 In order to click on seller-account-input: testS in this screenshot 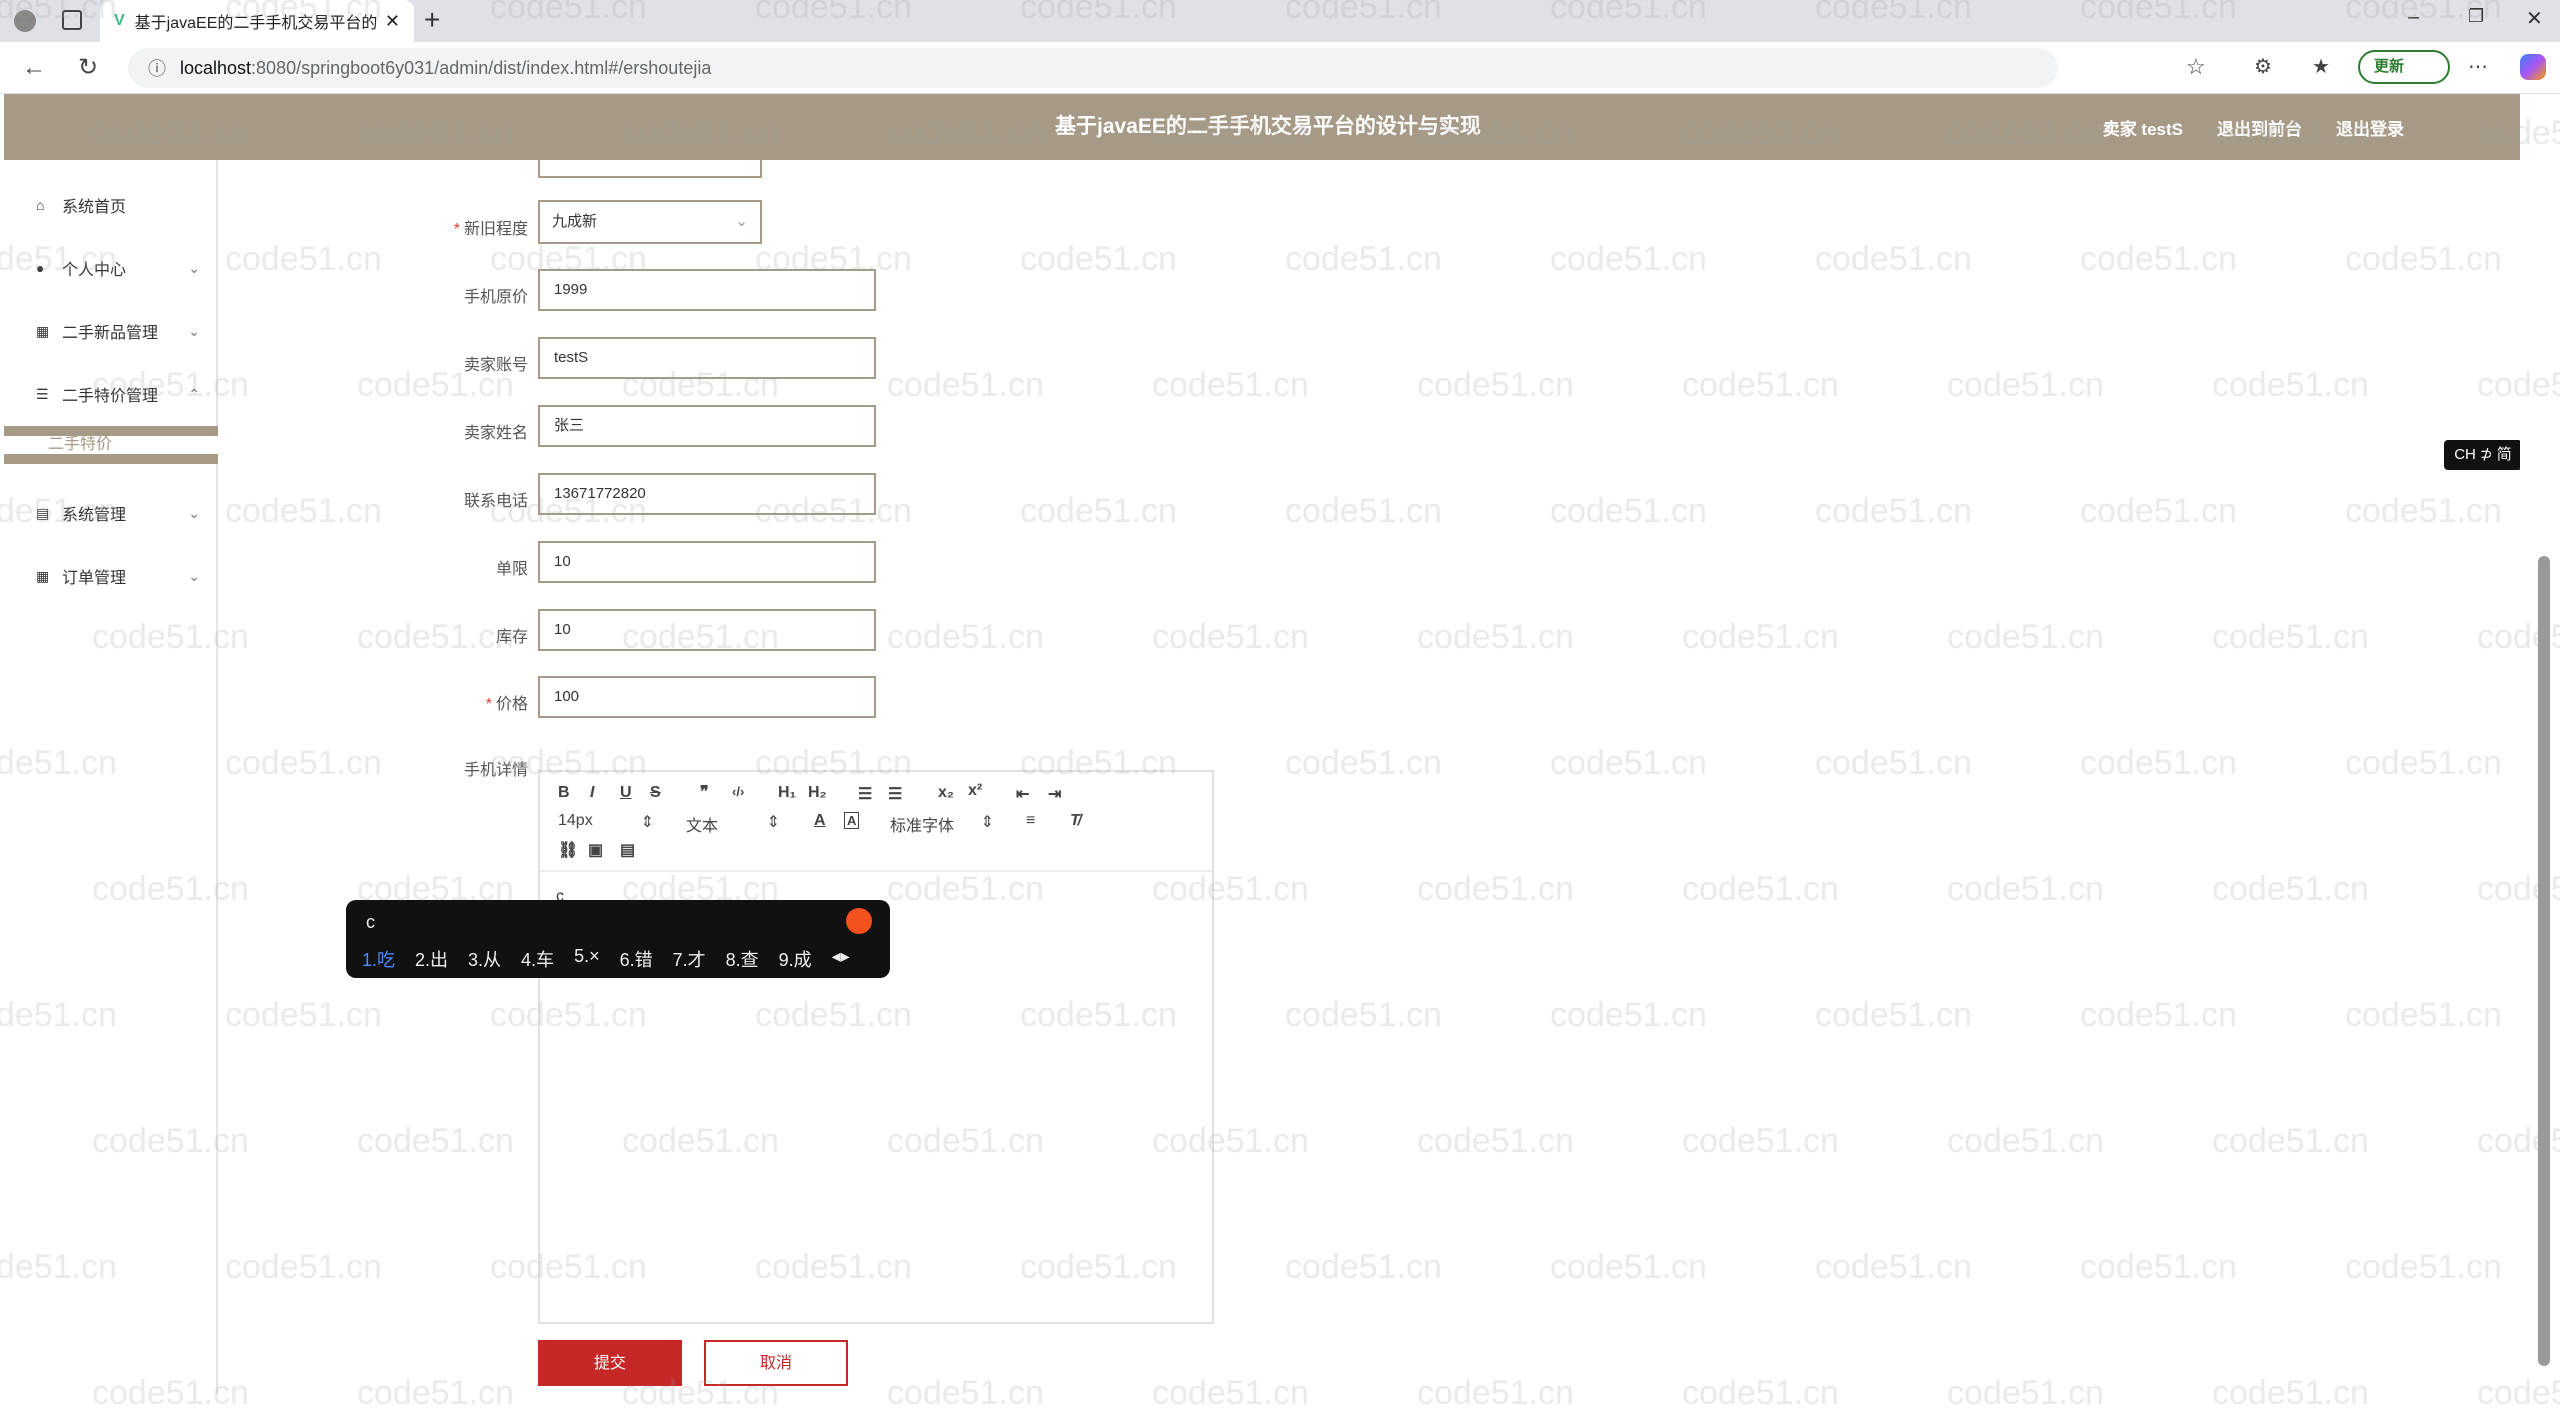, I will do `click(707, 358)`.